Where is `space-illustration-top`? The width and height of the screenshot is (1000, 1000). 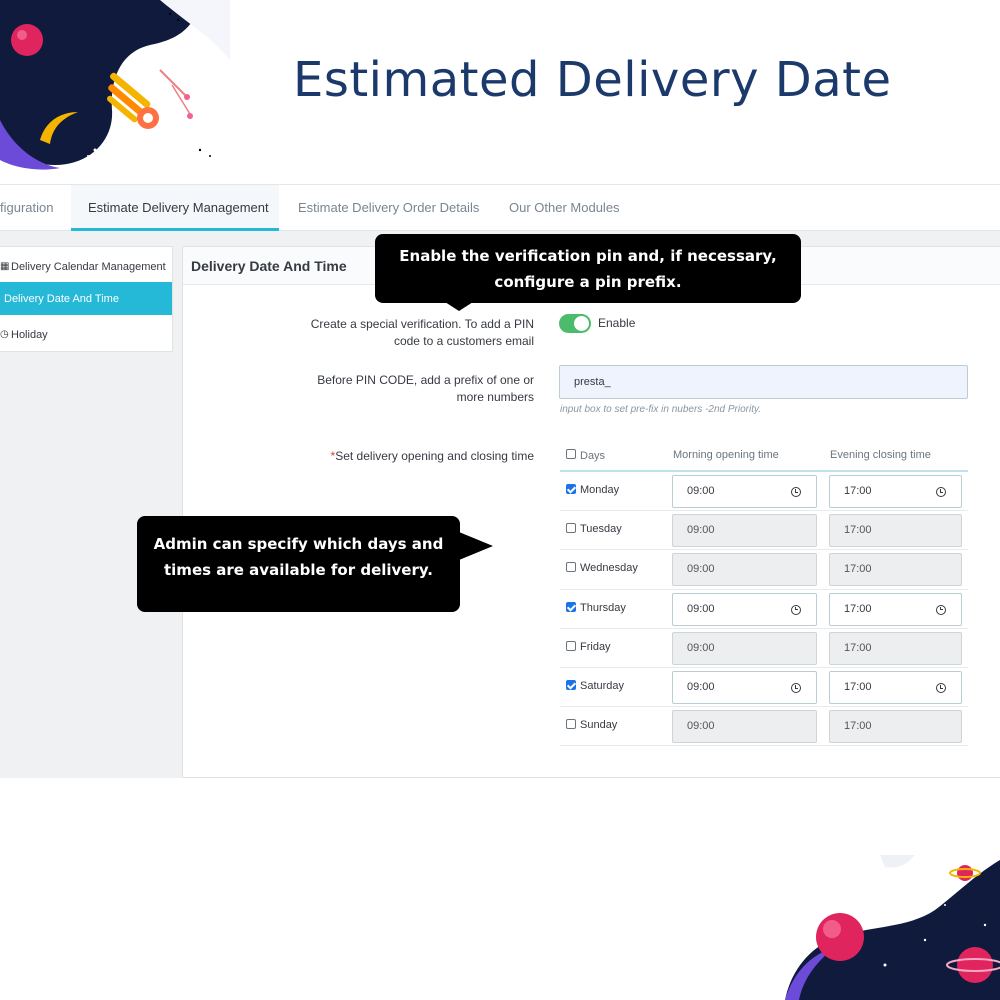
space-illustration-top is located at coordinates (115, 85).